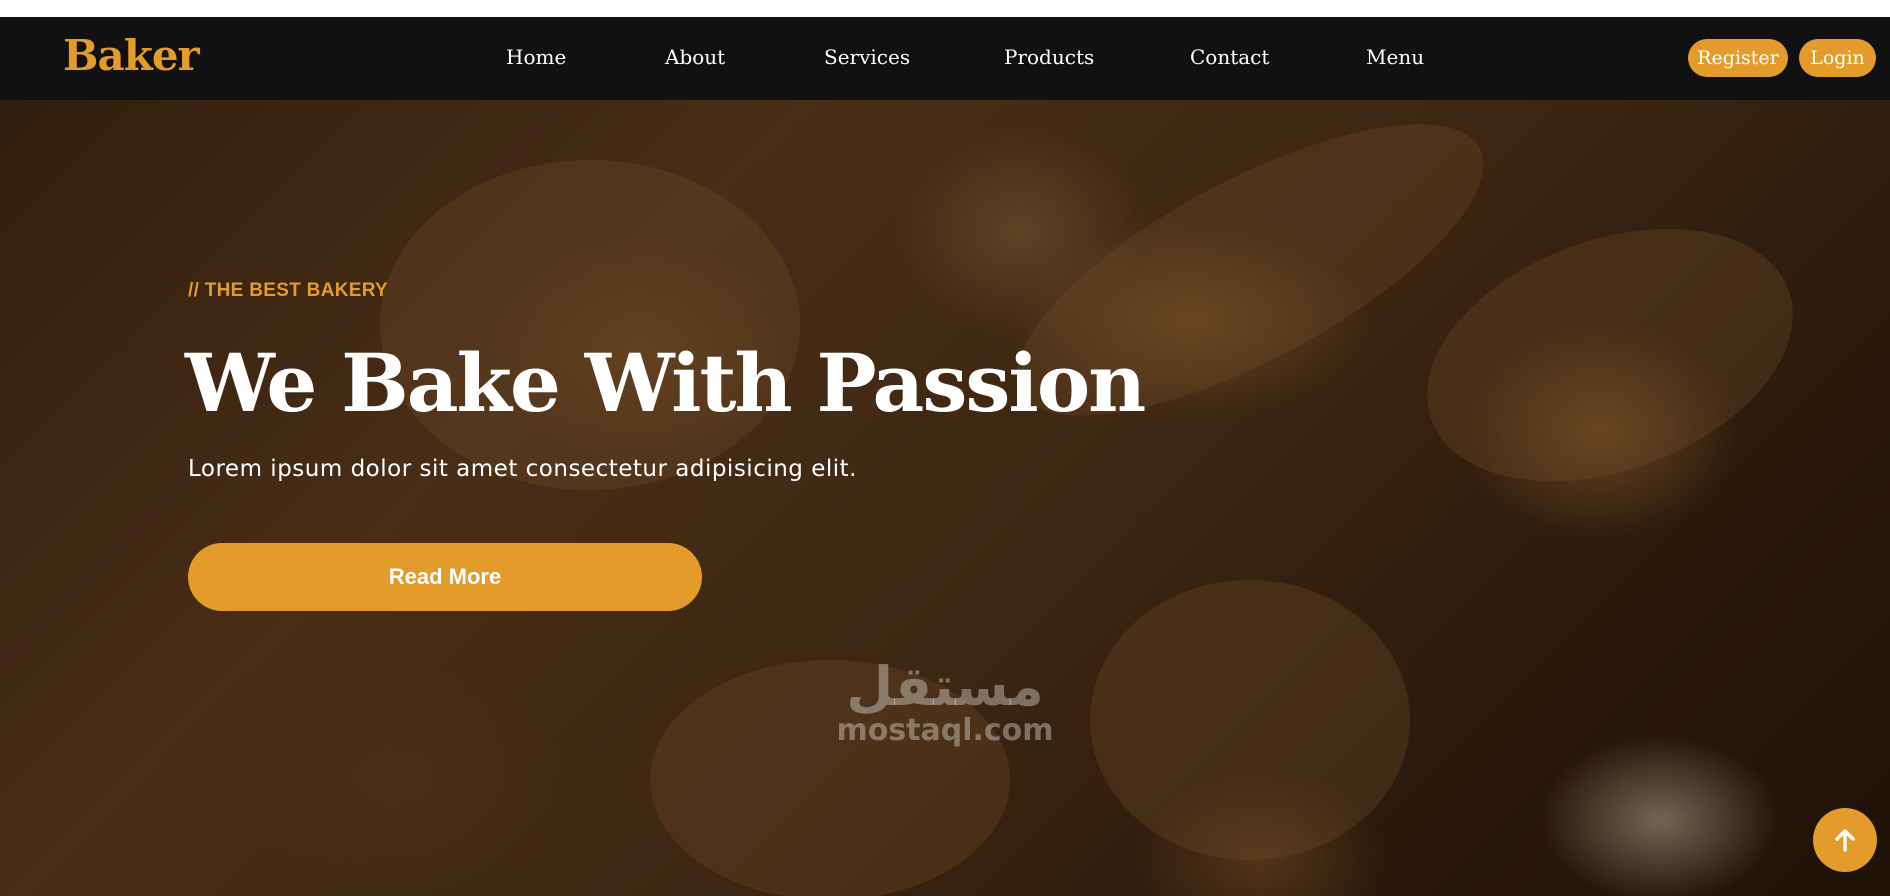 This screenshot has height=896, width=1890. Describe the element at coordinates (945, 8) in the screenshot. I see `top-strip` at that location.